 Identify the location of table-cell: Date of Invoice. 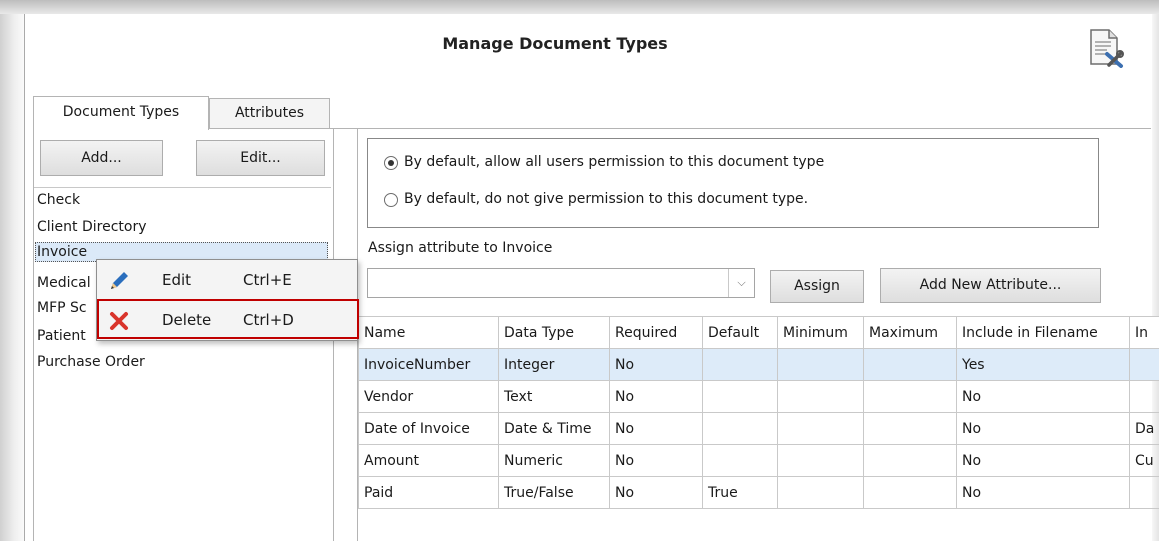
(429, 429).